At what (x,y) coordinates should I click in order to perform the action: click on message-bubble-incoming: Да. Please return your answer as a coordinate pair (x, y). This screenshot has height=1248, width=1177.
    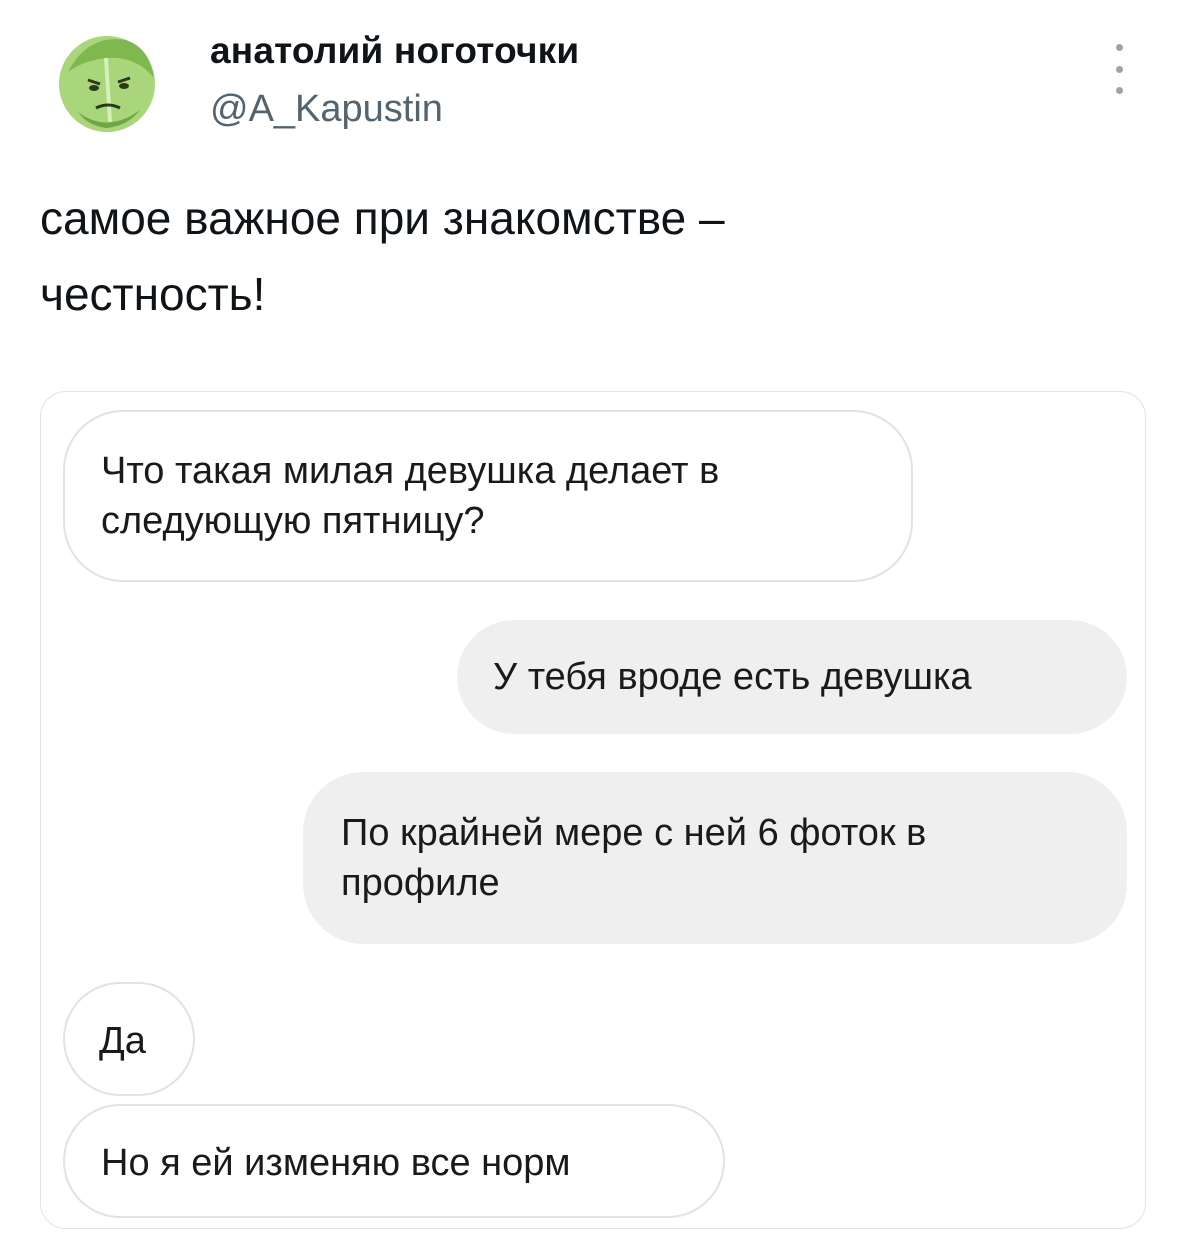
    Looking at the image, I should click on (129, 1039).